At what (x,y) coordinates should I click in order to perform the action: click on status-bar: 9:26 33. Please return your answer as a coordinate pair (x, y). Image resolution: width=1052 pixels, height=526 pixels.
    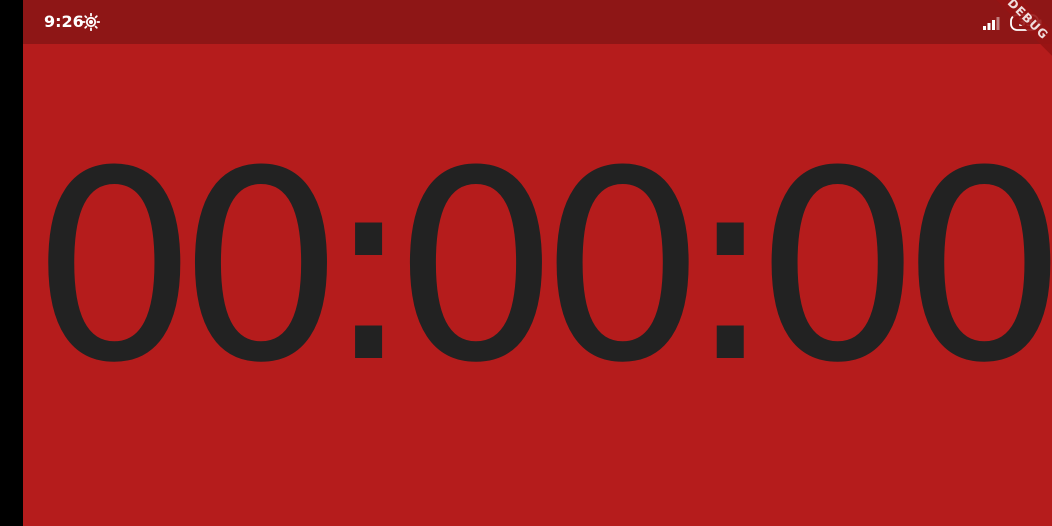
    Looking at the image, I should click on (537, 22).